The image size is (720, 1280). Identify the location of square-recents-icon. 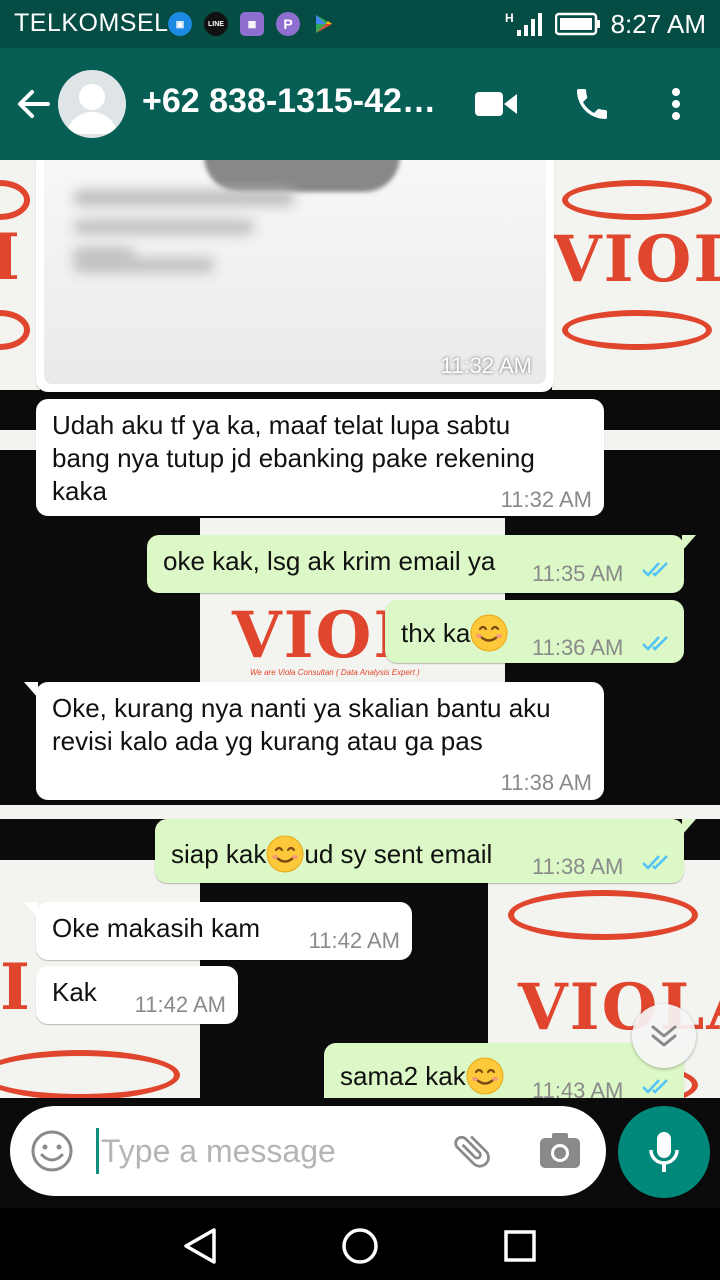
(520, 1246).